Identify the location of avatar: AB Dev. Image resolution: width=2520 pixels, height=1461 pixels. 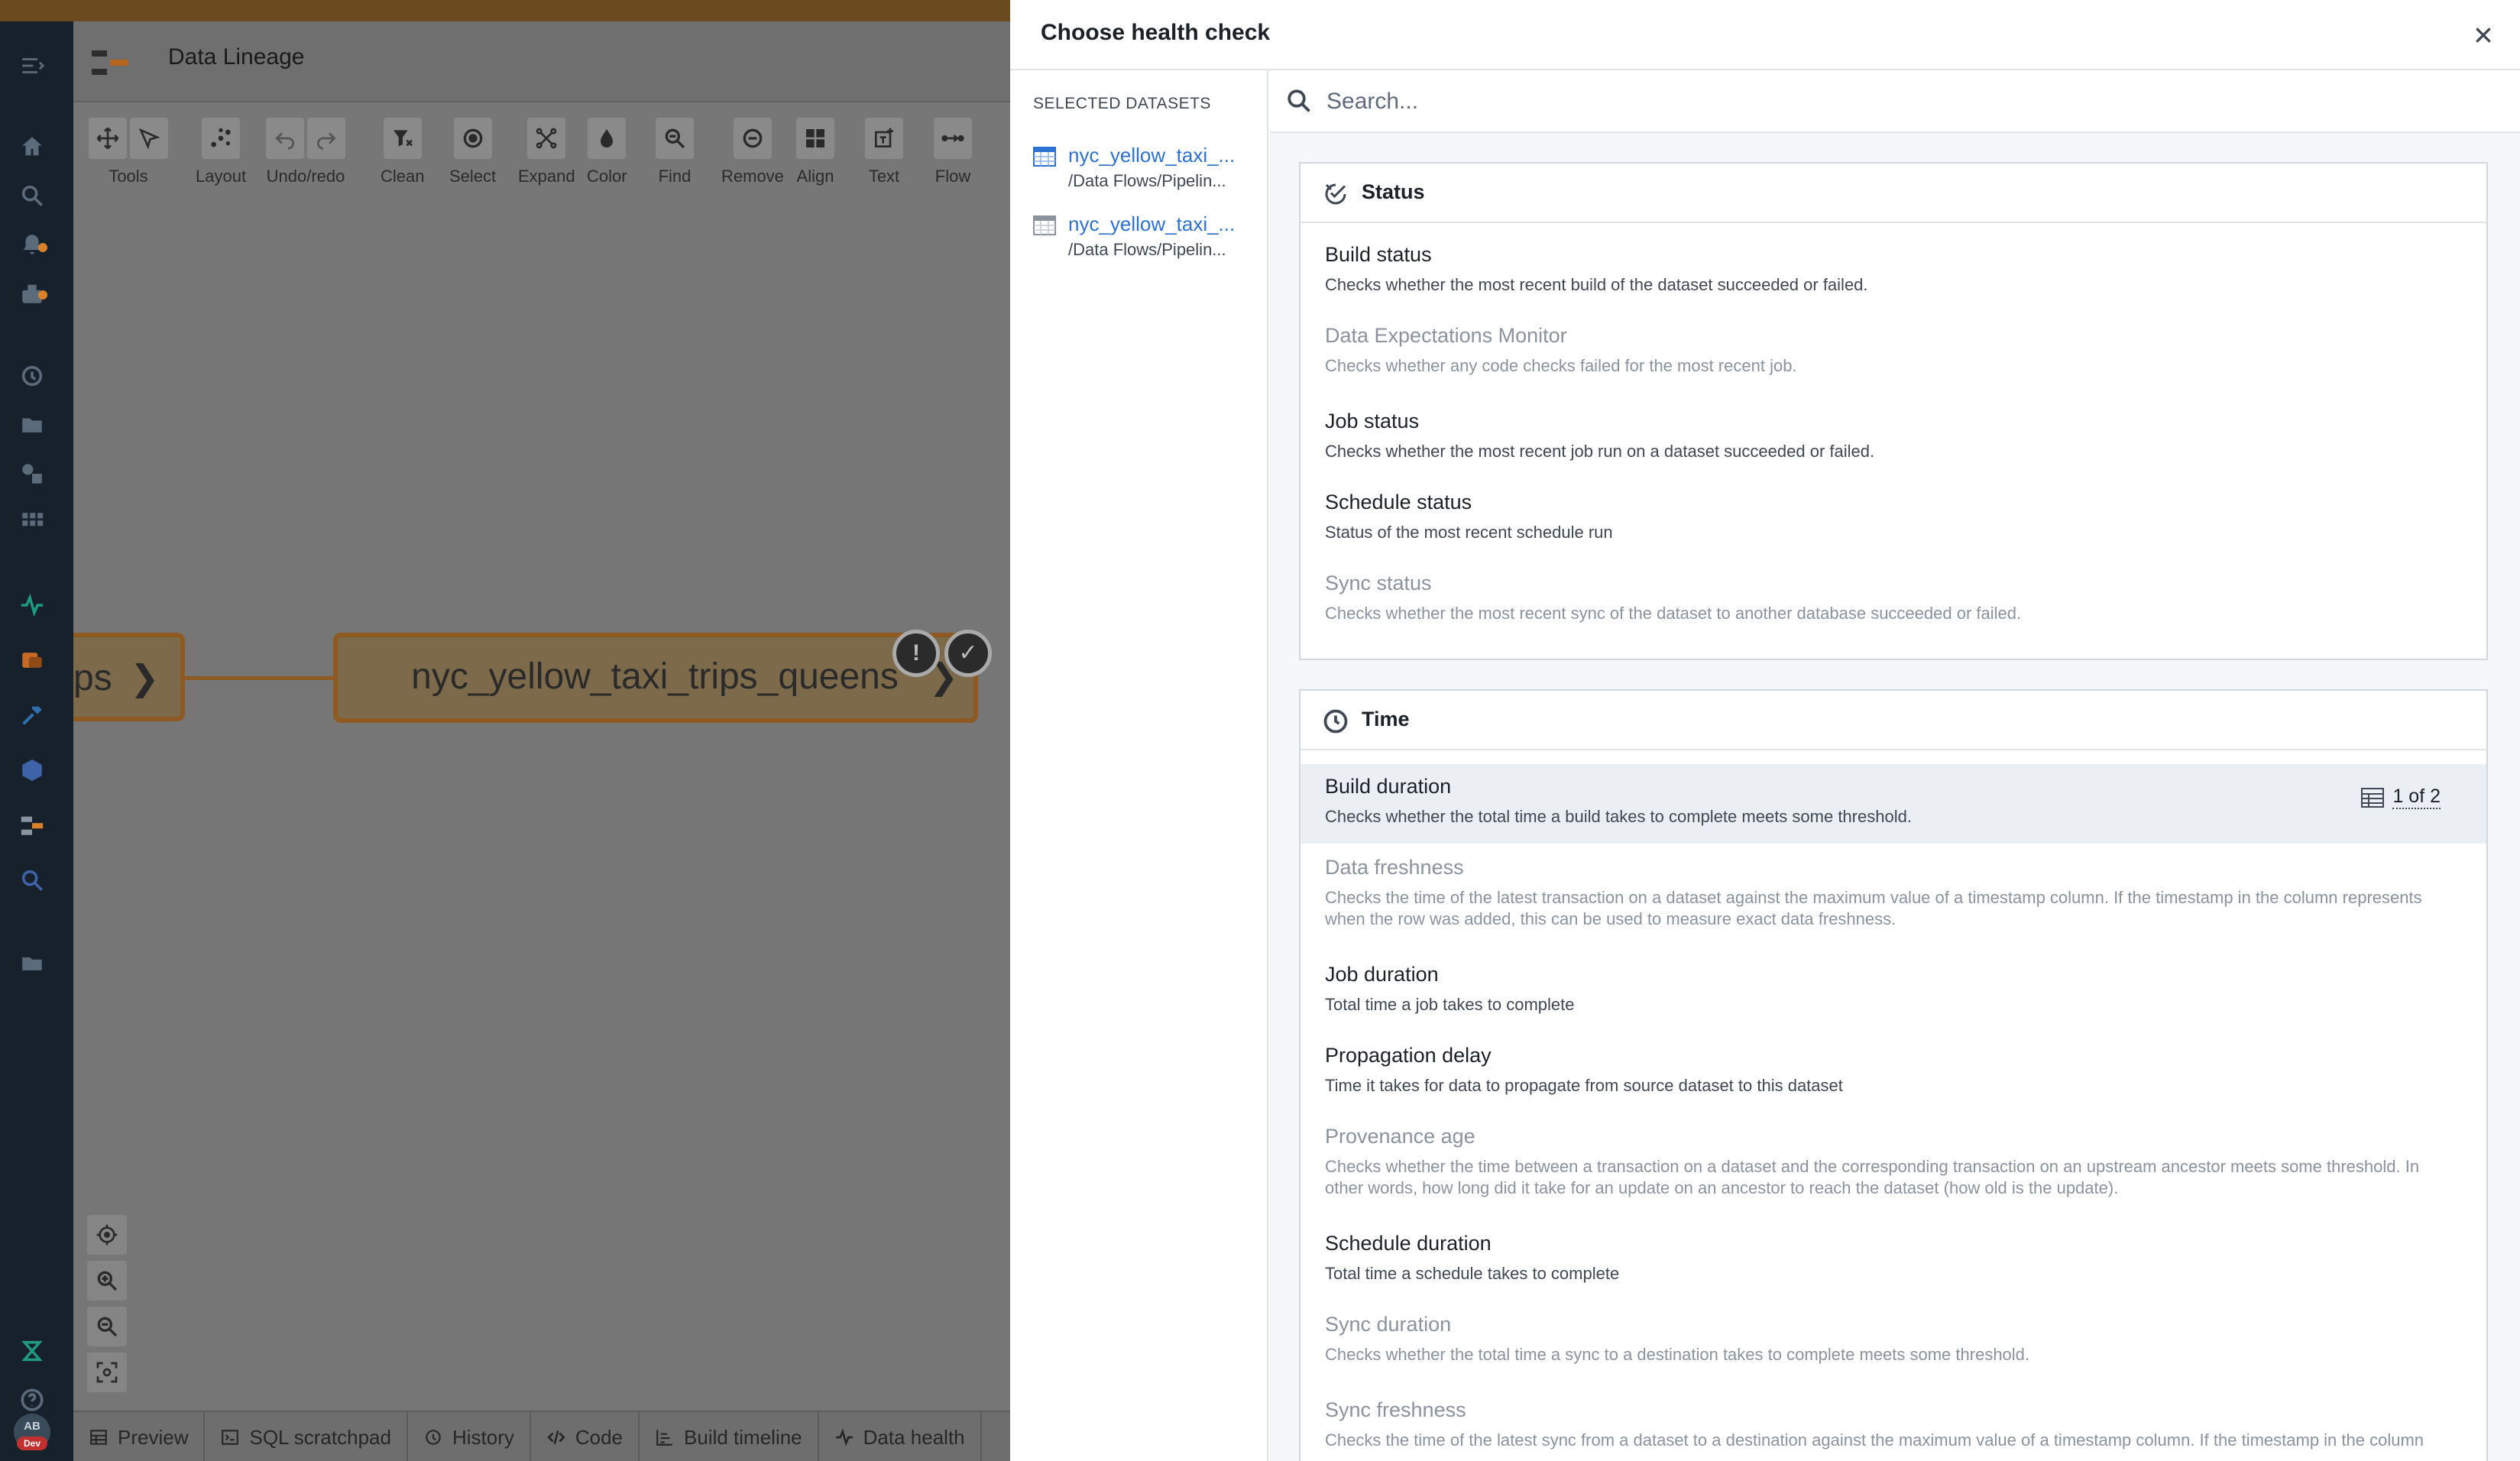
(32, 1432).